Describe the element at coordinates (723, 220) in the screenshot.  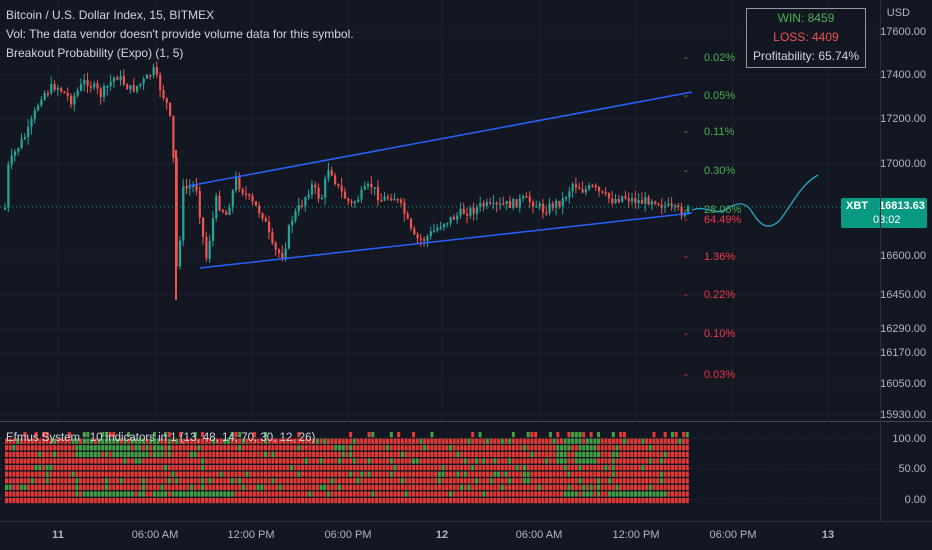
I see `probability-down: 64.49%` at that location.